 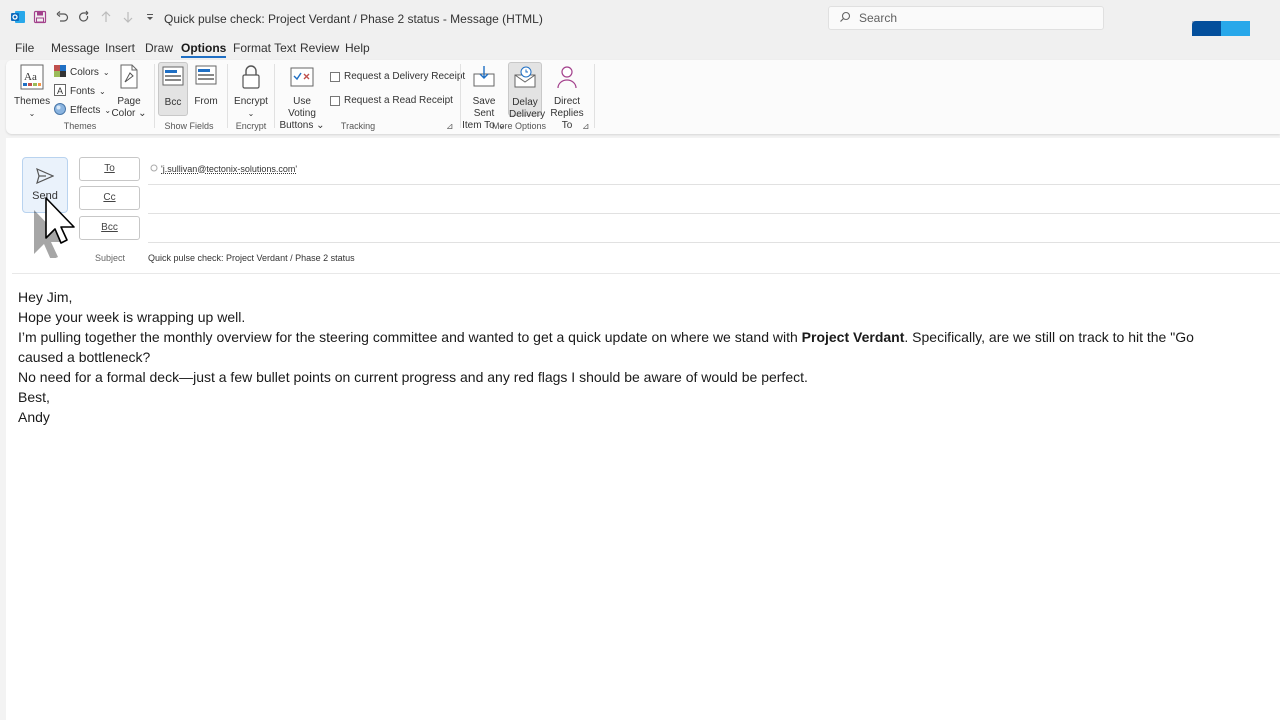 I want to click on direct-replies-icon, so click(x=567, y=79).